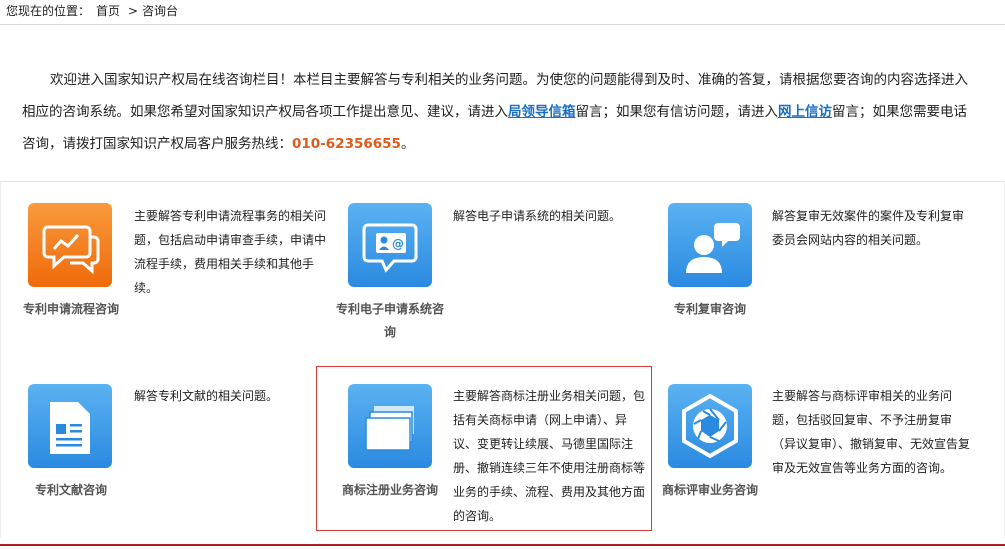 Image resolution: width=1005 pixels, height=549 pixels. I want to click on aperture-hexagon-icon, so click(710, 426).